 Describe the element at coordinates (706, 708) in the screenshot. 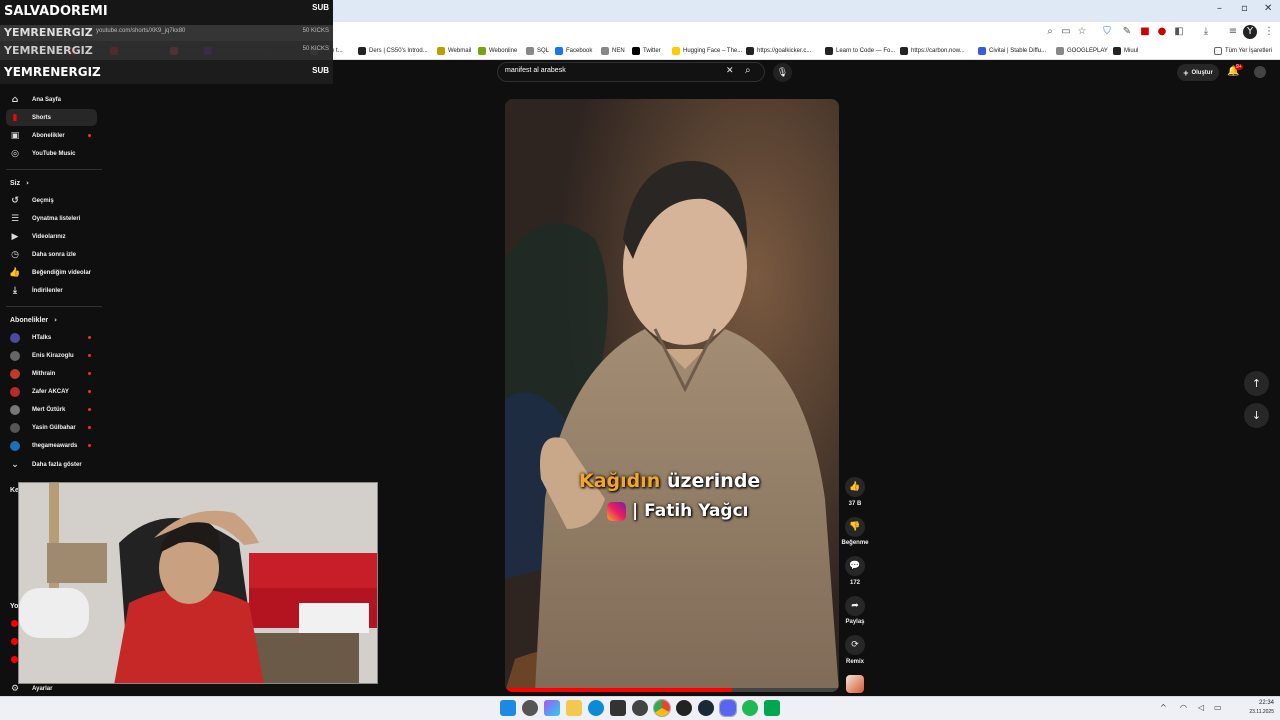

I see `steam-icon` at that location.